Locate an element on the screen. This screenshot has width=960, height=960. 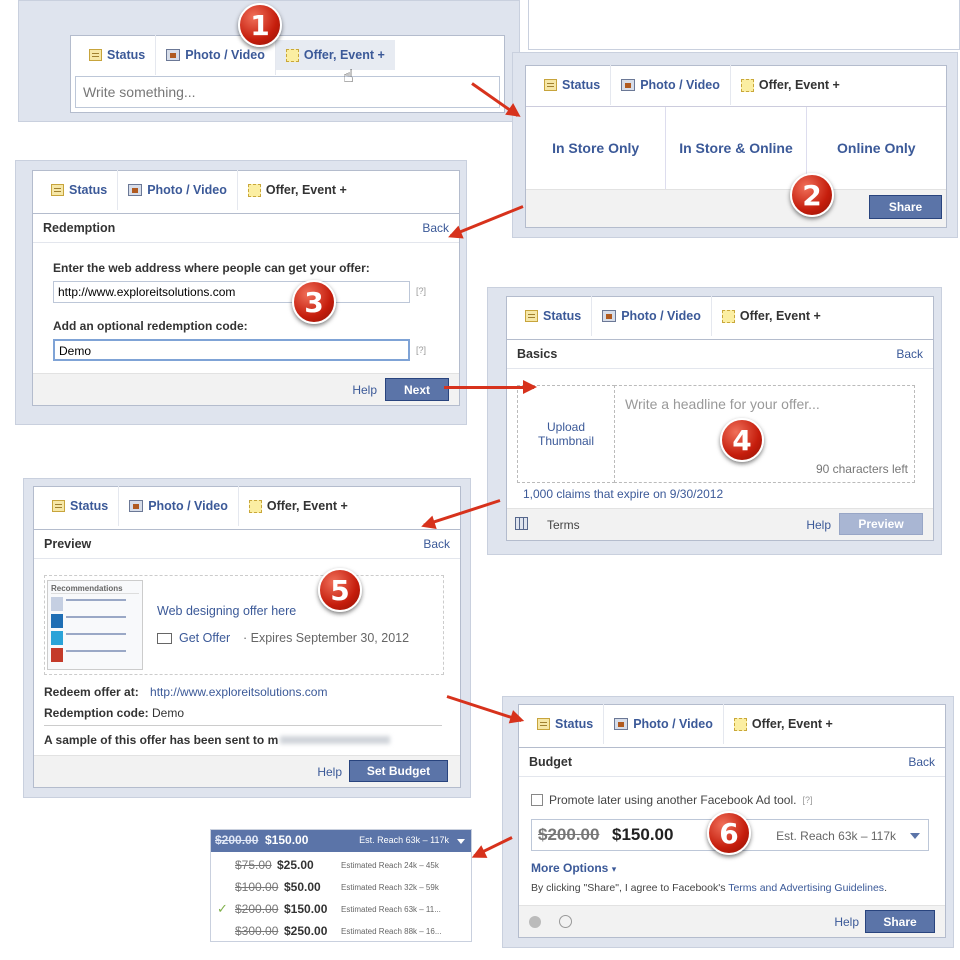
step-badge-3: 3 is located at coordinates (314, 302).